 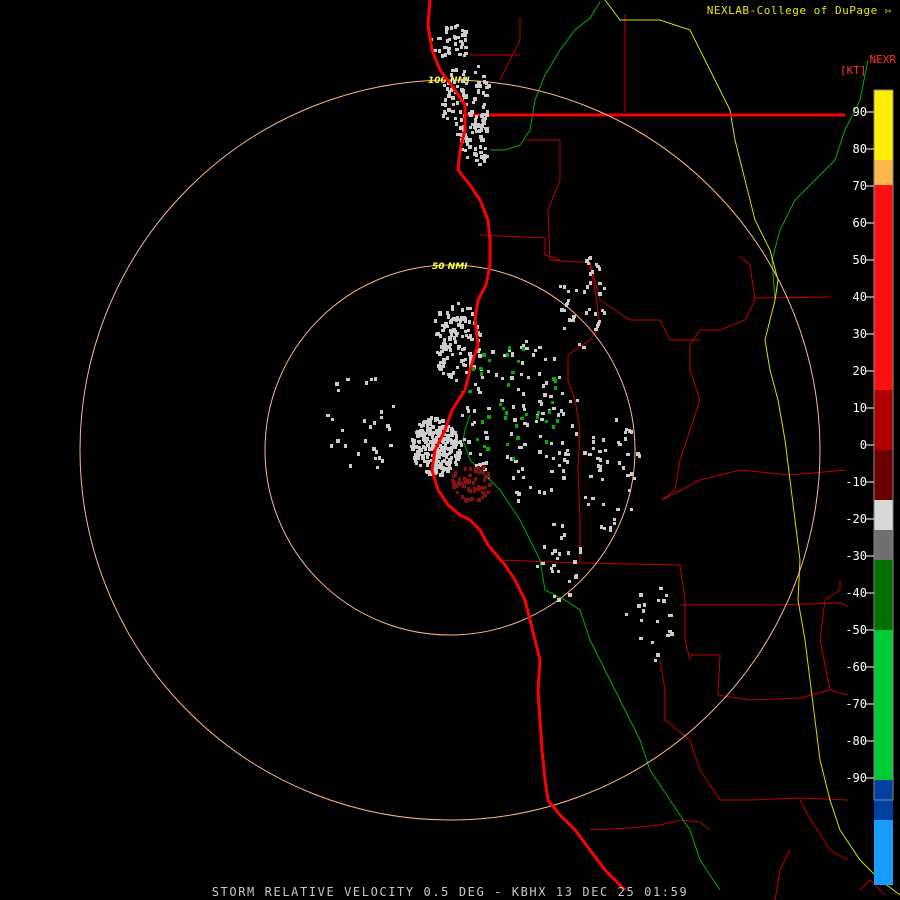 I want to click on legend-tick-label: -40, so click(x=856, y=593).